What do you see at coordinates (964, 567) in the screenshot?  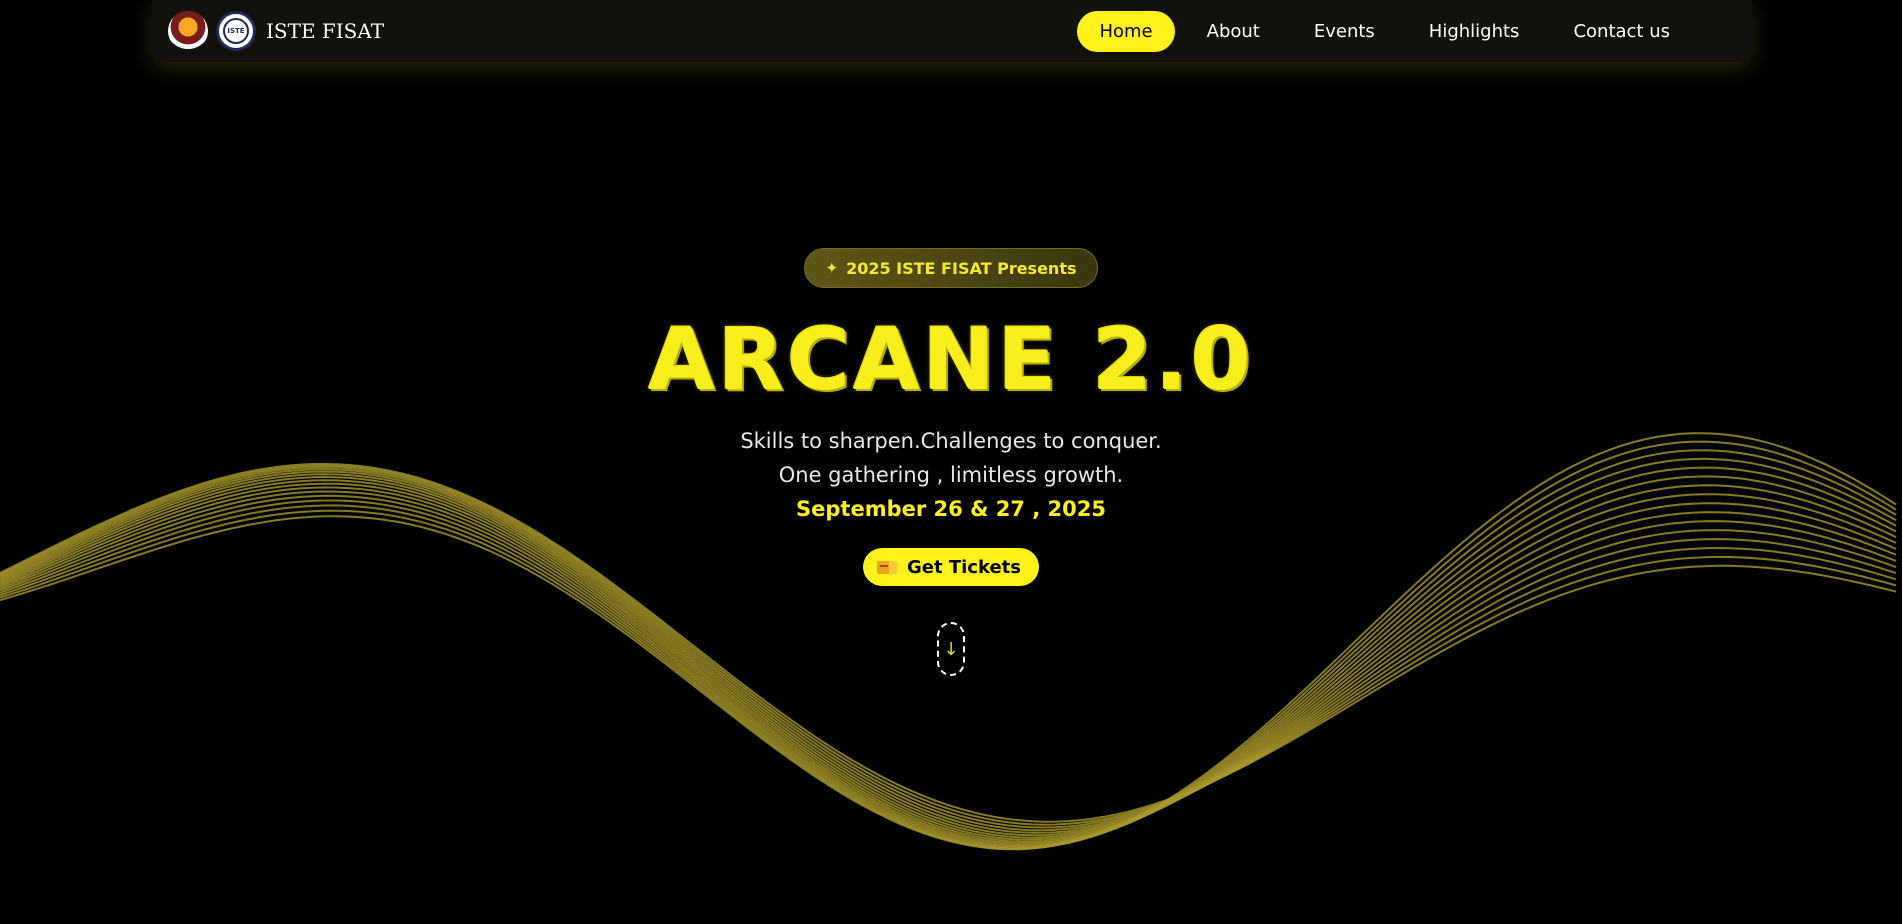 I see `get-tickets-label: Get Tickets` at bounding box center [964, 567].